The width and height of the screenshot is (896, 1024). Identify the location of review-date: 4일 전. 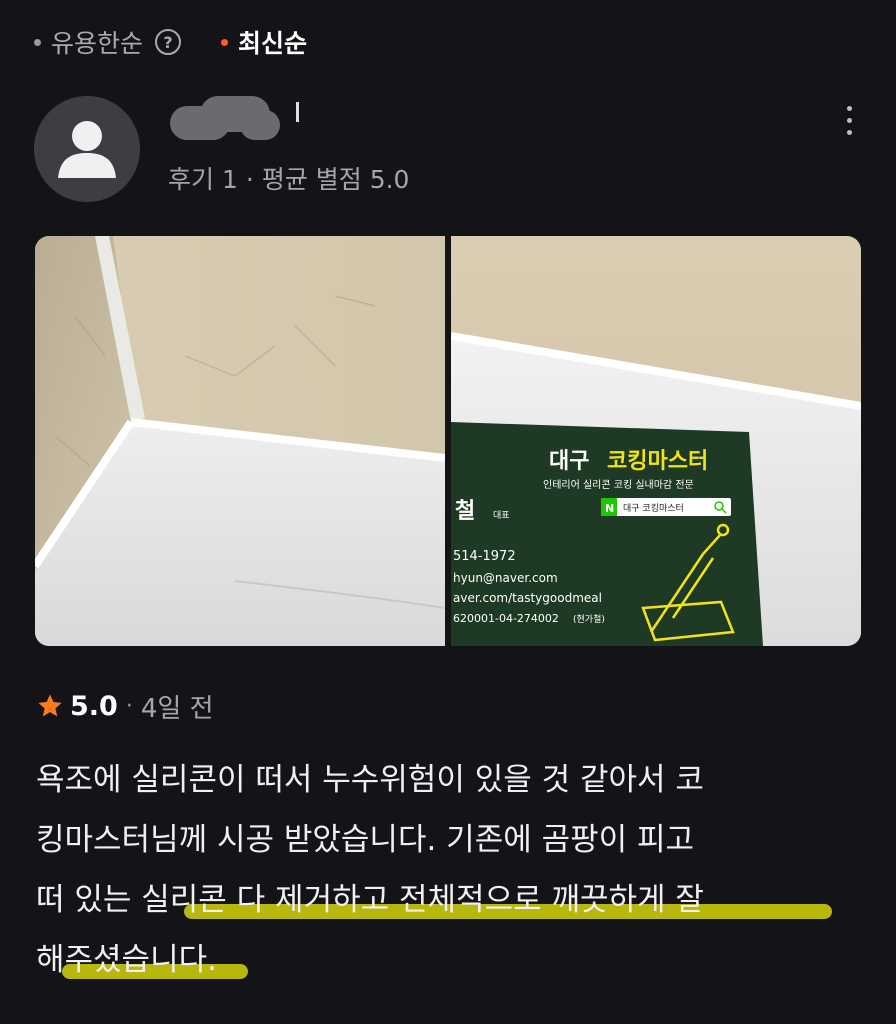
(177, 708).